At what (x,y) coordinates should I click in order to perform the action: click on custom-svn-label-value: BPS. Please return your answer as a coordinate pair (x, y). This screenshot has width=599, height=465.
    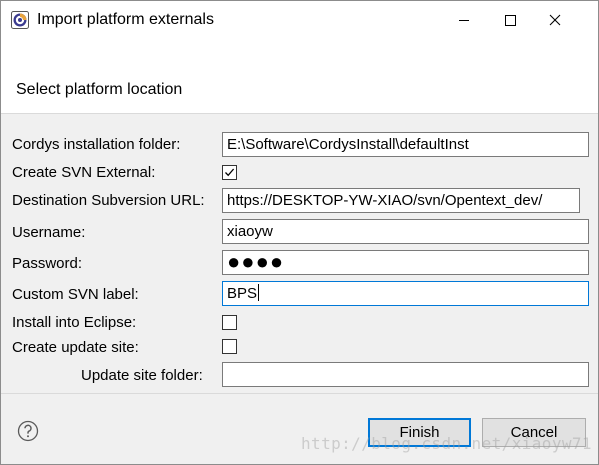
    Looking at the image, I should click on (242, 293).